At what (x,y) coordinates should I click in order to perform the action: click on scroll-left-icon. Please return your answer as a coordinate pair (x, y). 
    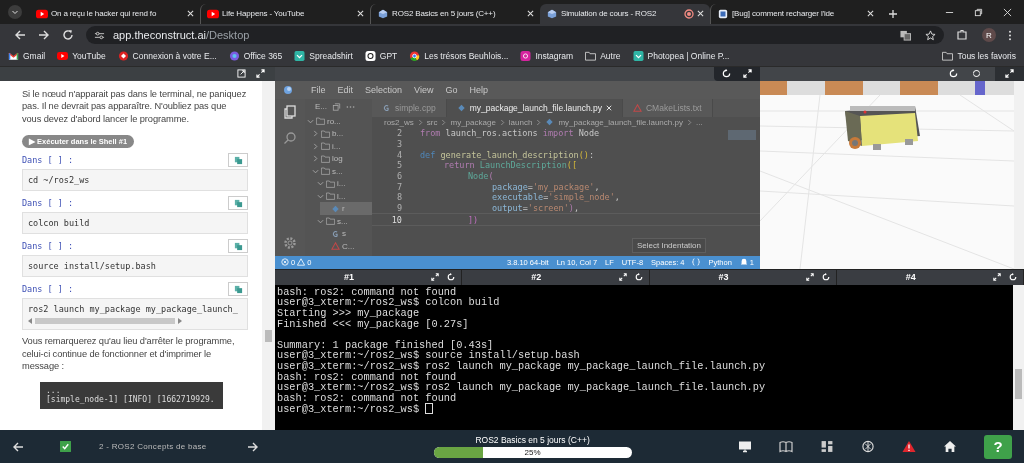
    Looking at the image, I should click on (30, 320).